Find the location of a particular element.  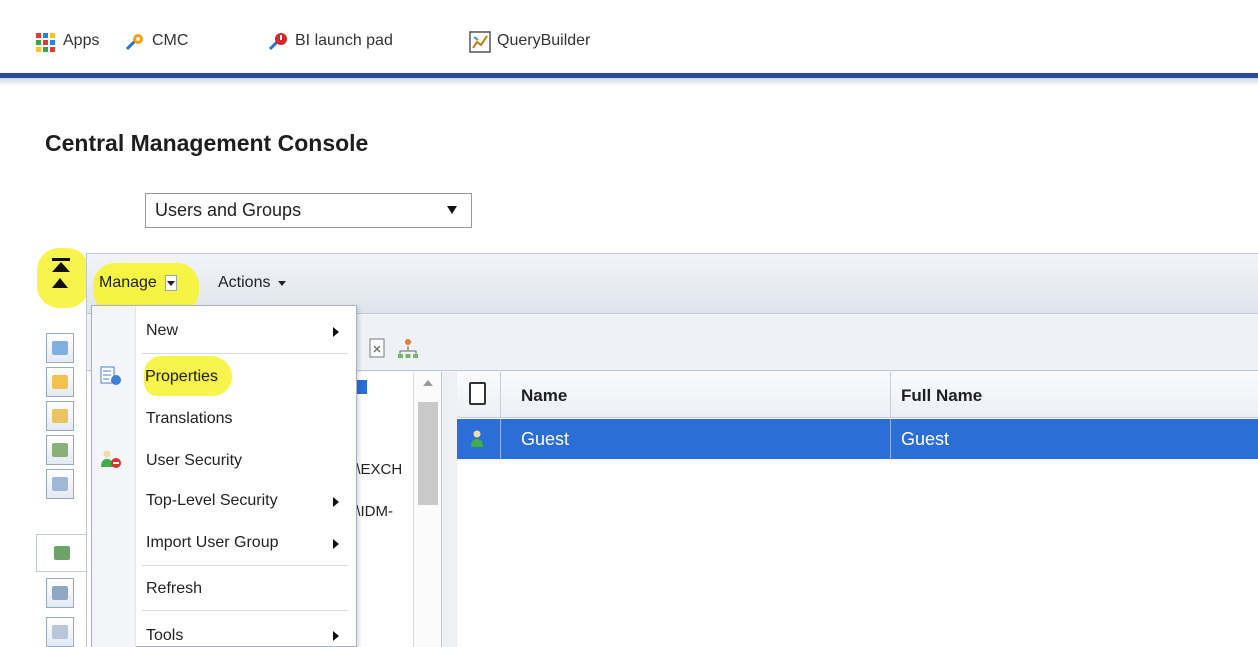

column-header-full-name: Full Name is located at coordinates (941, 396).